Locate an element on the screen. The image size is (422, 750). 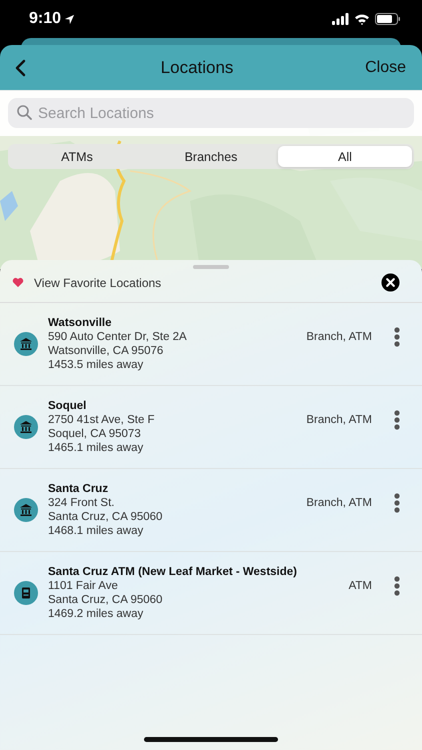
location-type: ATM is located at coordinates (360, 586).